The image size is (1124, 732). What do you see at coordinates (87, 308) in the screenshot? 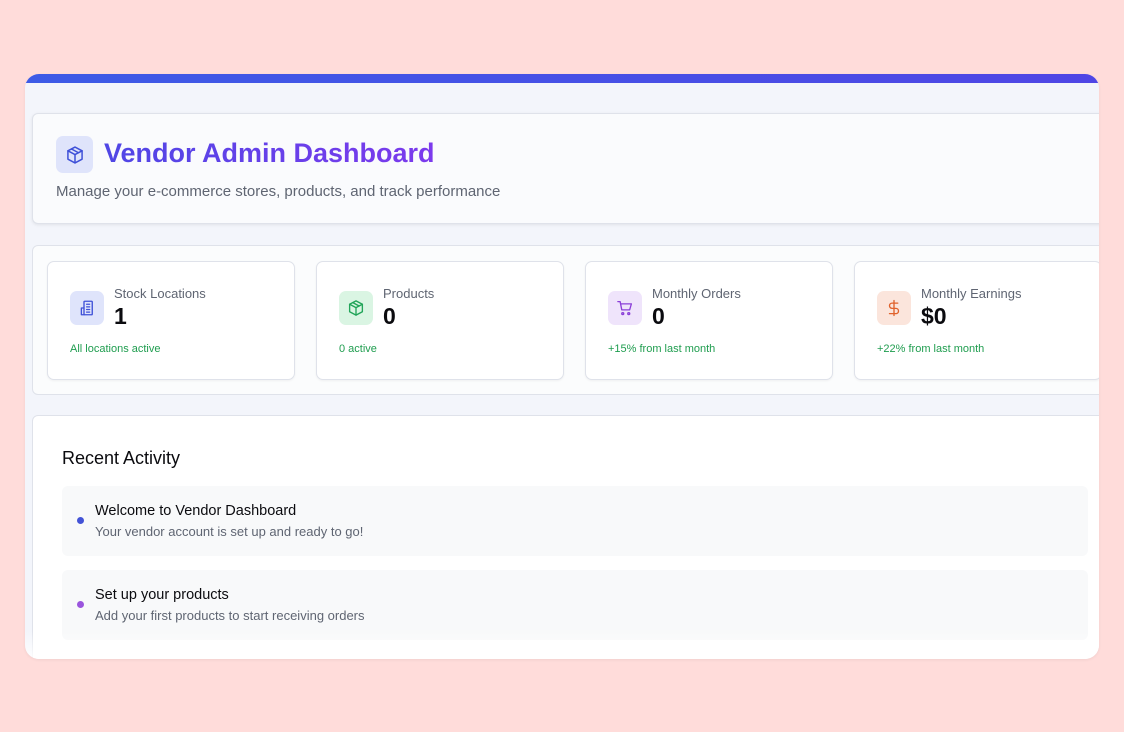
I see `building-icon` at bounding box center [87, 308].